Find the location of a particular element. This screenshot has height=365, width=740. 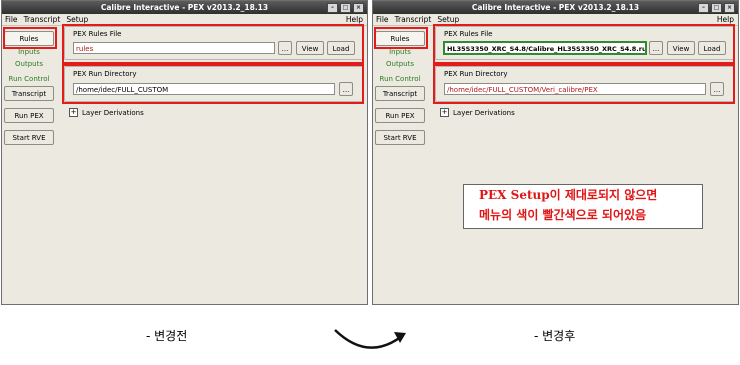

warning-note: PEX Setup이 제대로되지 않으면 메뉴의 색이 빨간색으로 되어있음 is located at coordinates (583, 206).